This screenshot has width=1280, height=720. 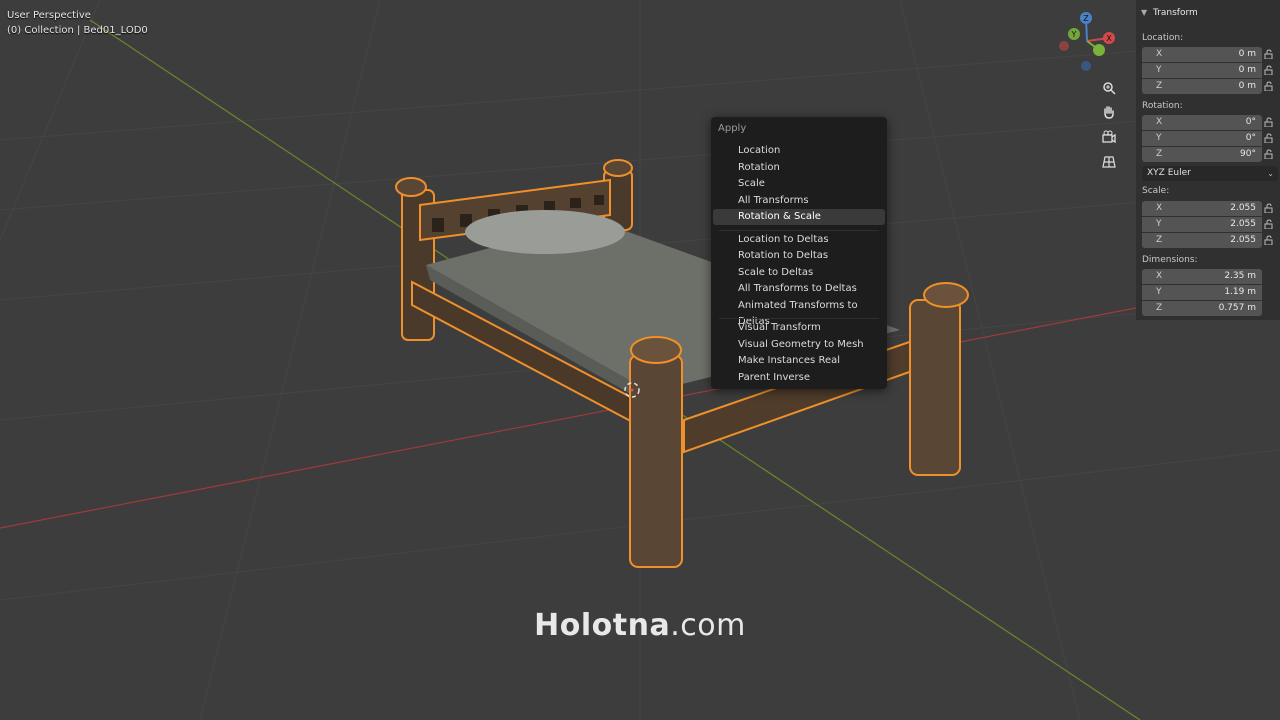 What do you see at coordinates (799, 256) in the screenshot?
I see `menu-item-rotation-to-deltas: Rotation to Deltas` at bounding box center [799, 256].